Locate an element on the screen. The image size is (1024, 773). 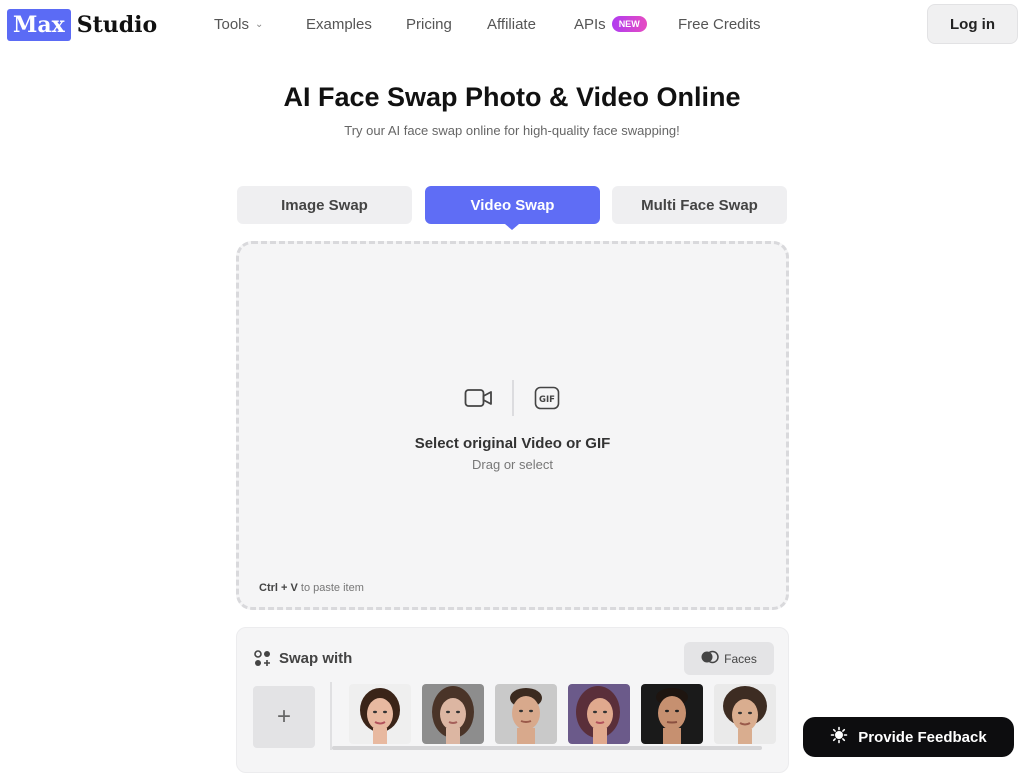
paste-hint-text: to paste item is located at coordinates (332, 588).